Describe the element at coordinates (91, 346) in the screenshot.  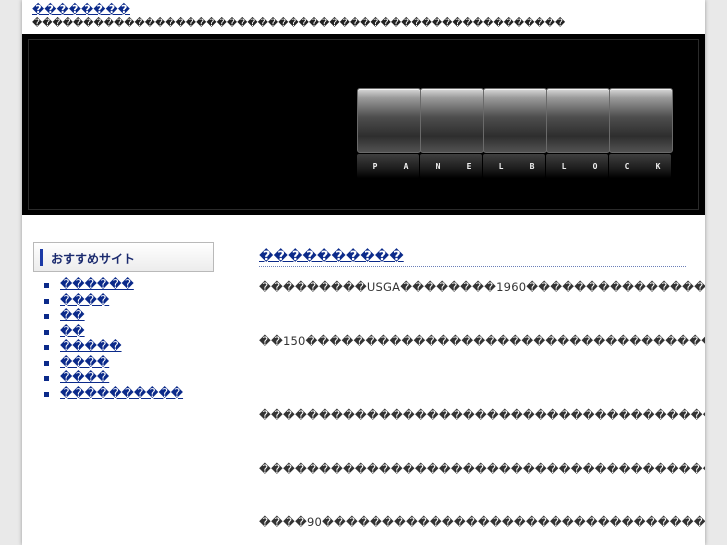
I see `sidebar-link: �����` at that location.